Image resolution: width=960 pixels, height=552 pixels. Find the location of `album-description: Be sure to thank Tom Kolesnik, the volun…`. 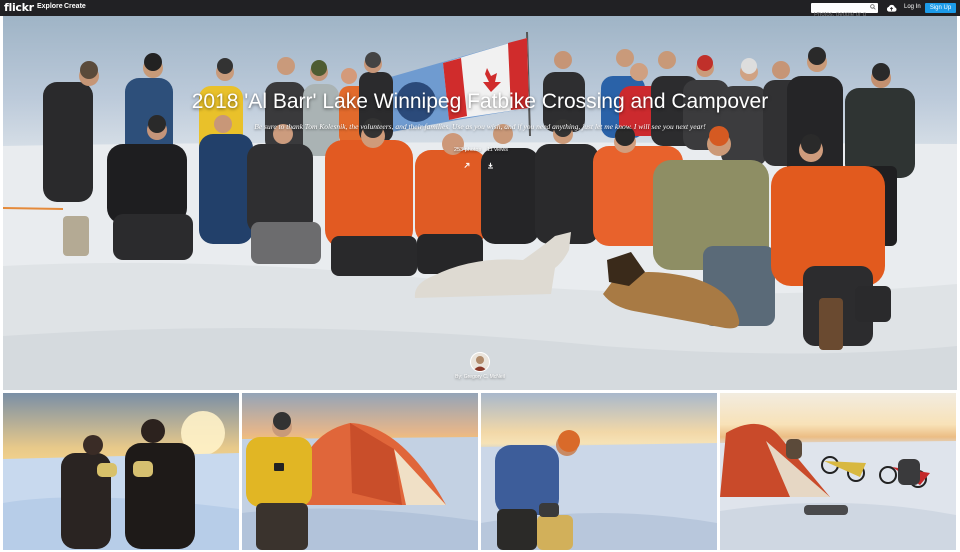

album-description: Be sure to thank Tom Kolesnik, the volun… is located at coordinates (480, 126).